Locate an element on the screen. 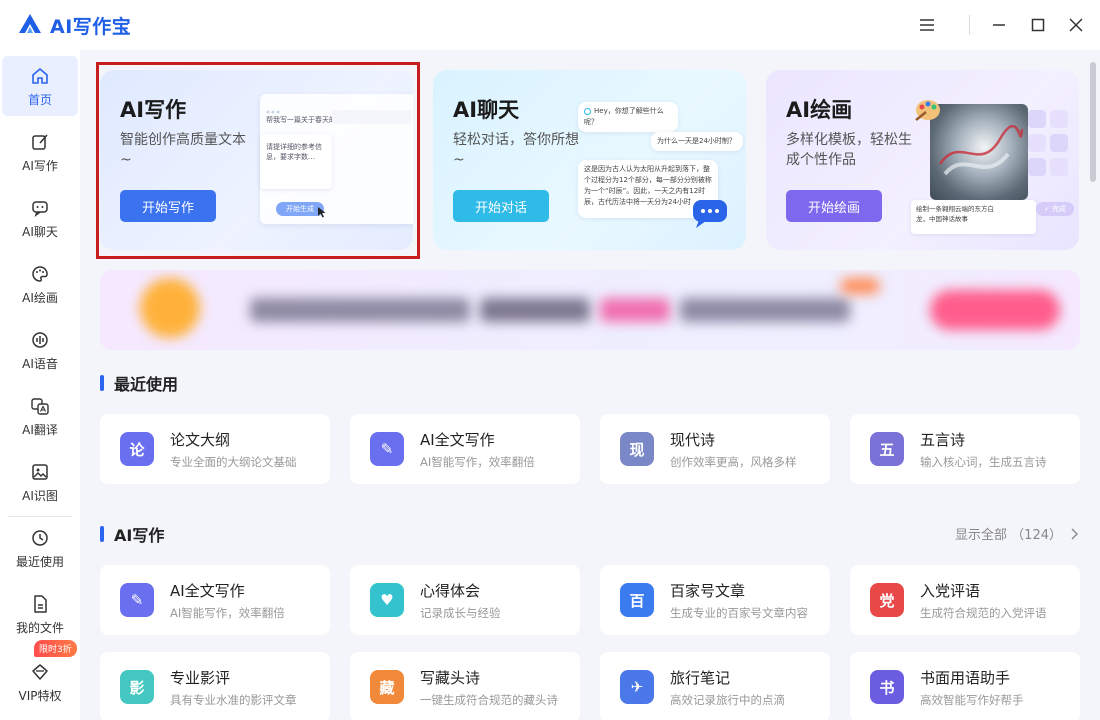 This screenshot has height=720, width=1100. sidebar-item-ai-chat: AI聊天 is located at coordinates (40, 218).